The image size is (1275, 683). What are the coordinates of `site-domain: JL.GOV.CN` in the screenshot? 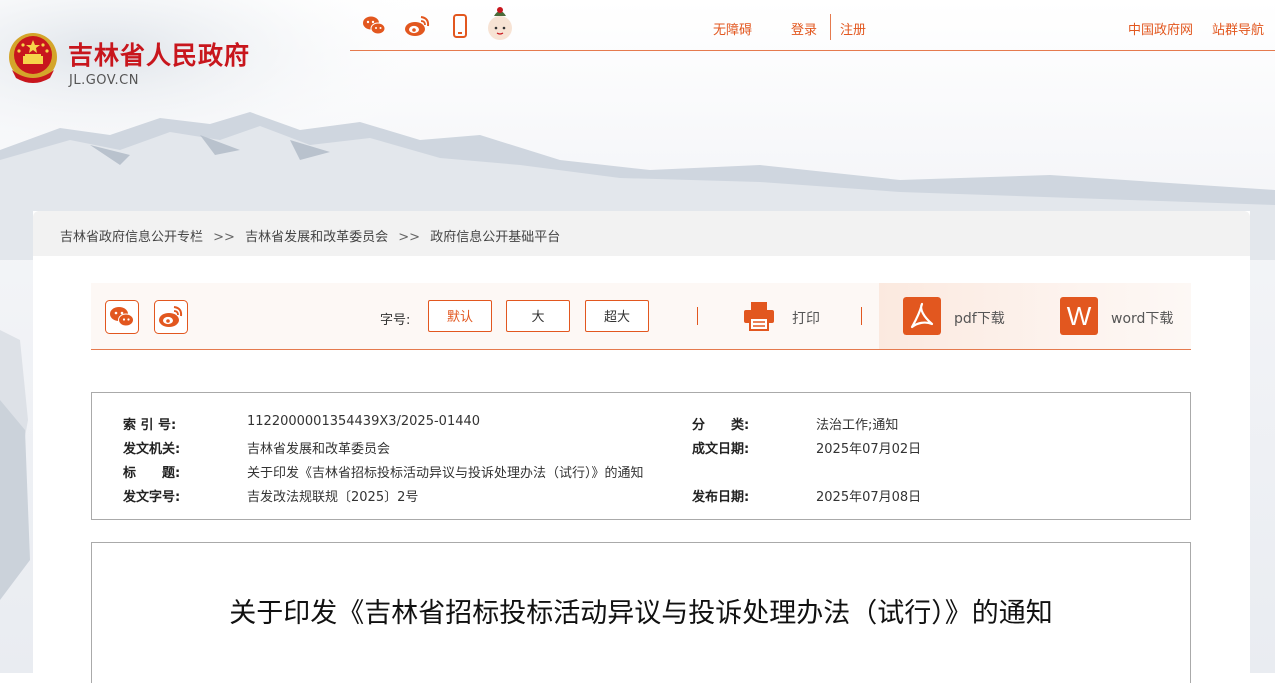 It's located at (104, 80).